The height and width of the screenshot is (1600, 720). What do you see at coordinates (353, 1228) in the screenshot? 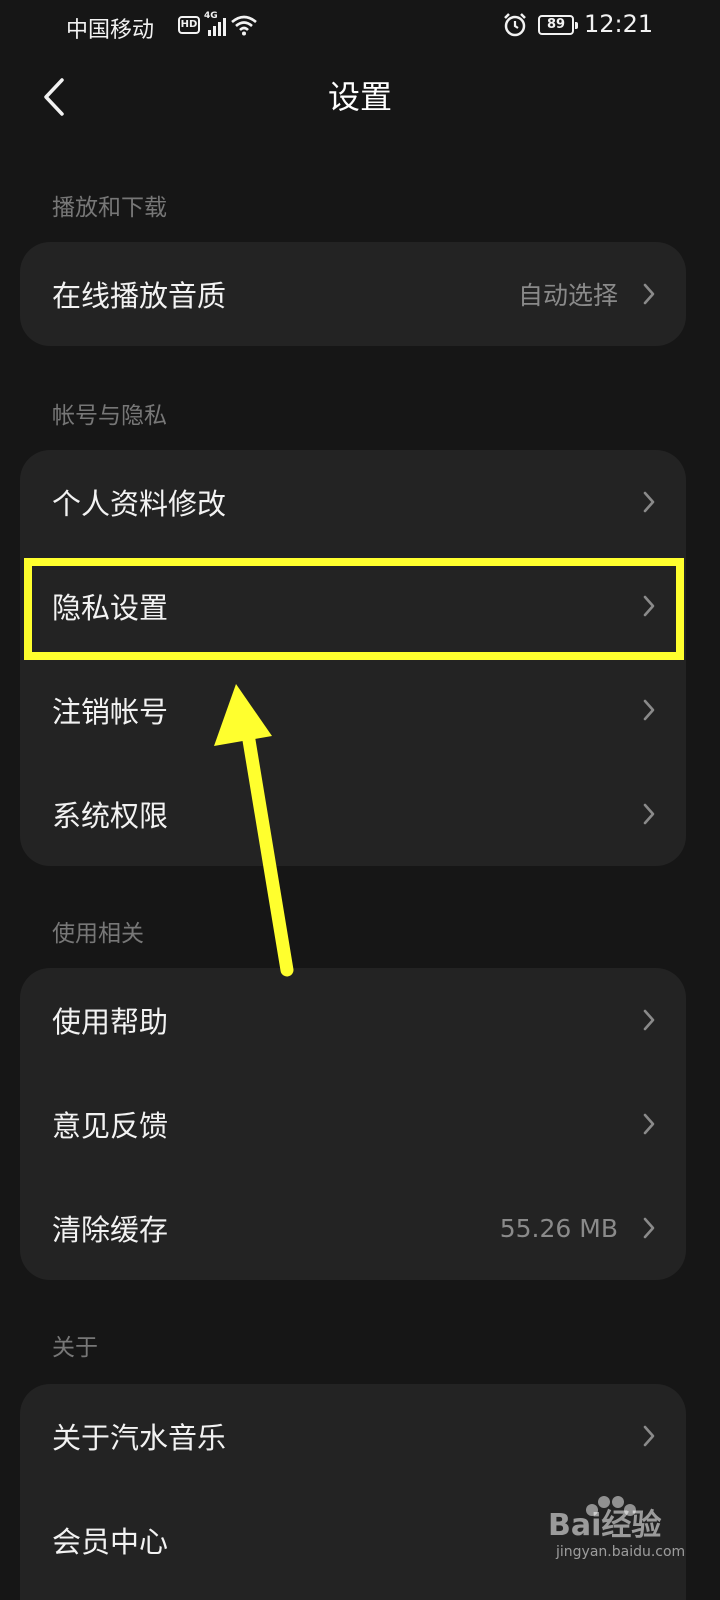
I see `settings-row-clear-cache: 清除缓存 55.26 MB` at bounding box center [353, 1228].